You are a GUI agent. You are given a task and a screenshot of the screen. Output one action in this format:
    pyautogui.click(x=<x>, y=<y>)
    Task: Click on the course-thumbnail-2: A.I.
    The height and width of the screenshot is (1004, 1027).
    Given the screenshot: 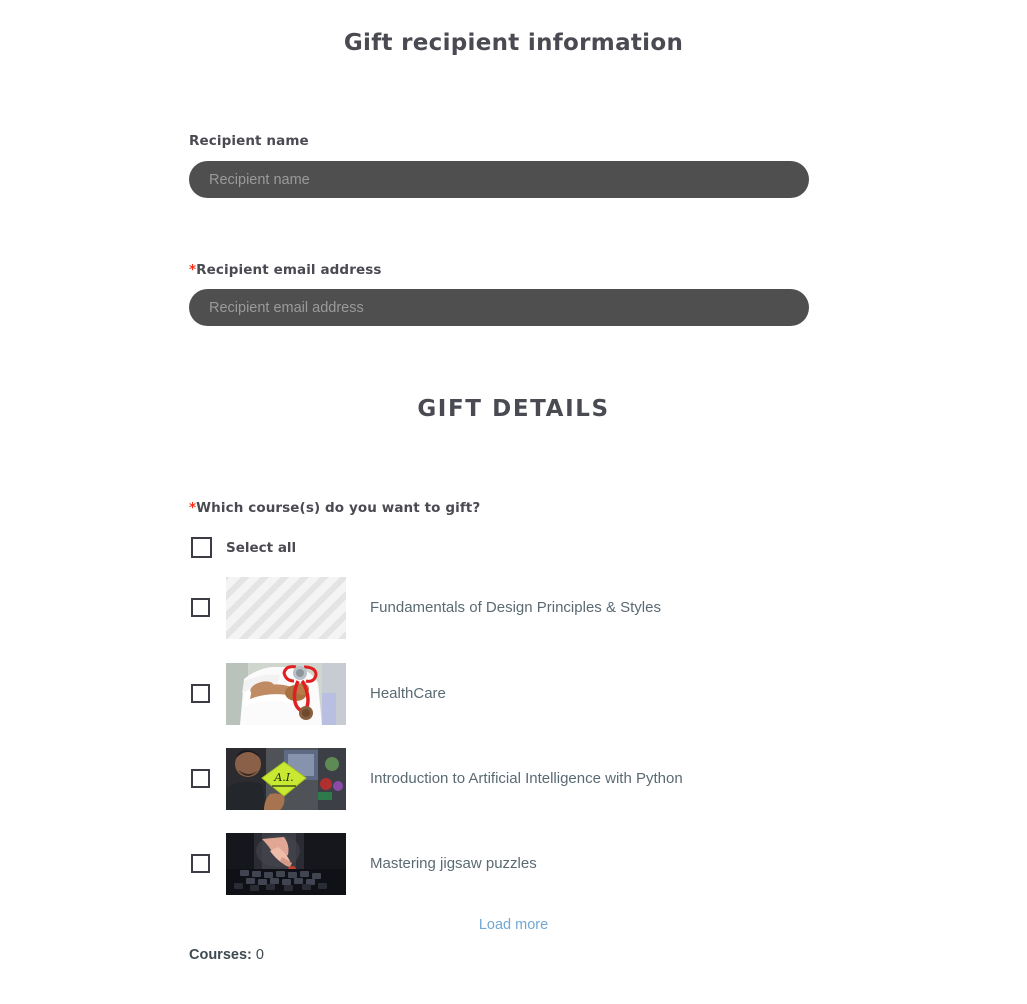 What is the action you would take?
    pyautogui.click(x=286, y=779)
    